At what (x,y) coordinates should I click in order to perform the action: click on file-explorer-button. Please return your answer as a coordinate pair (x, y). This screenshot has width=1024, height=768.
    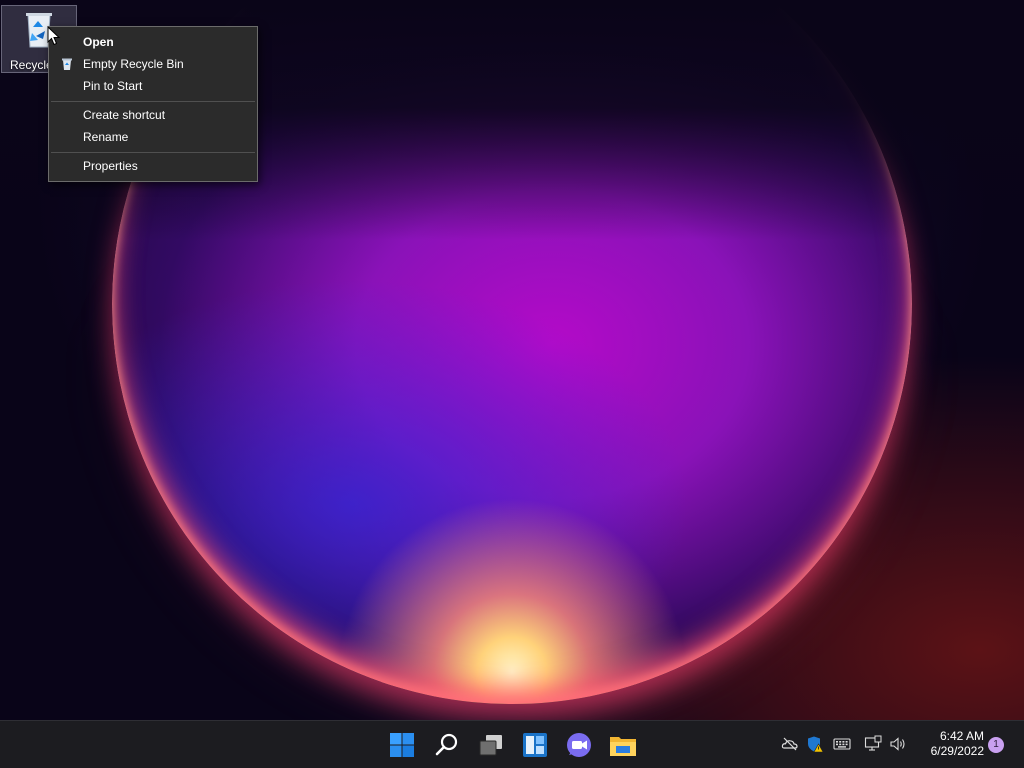
    Looking at the image, I should click on (623, 745).